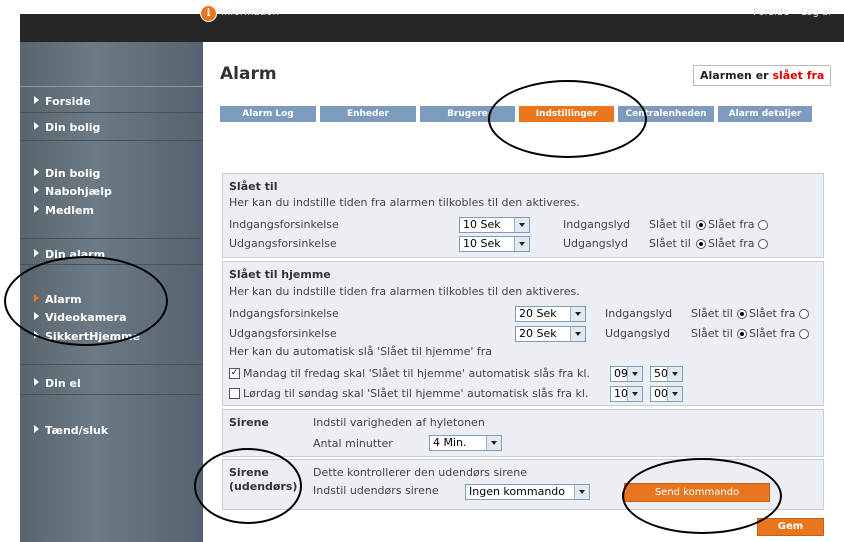 This screenshot has width=844, height=542. I want to click on home-entry-delay-label: Indgangsforsinkelse, so click(284, 313).